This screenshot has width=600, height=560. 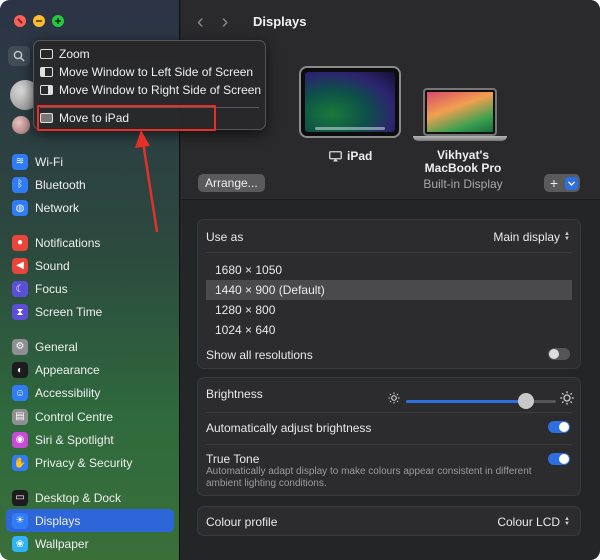 What do you see at coordinates (280, 21) in the screenshot?
I see `page-title: Displays` at bounding box center [280, 21].